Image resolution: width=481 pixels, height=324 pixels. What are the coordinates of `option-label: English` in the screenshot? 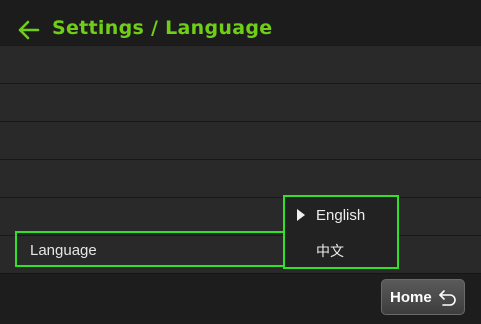 It's located at (341, 215).